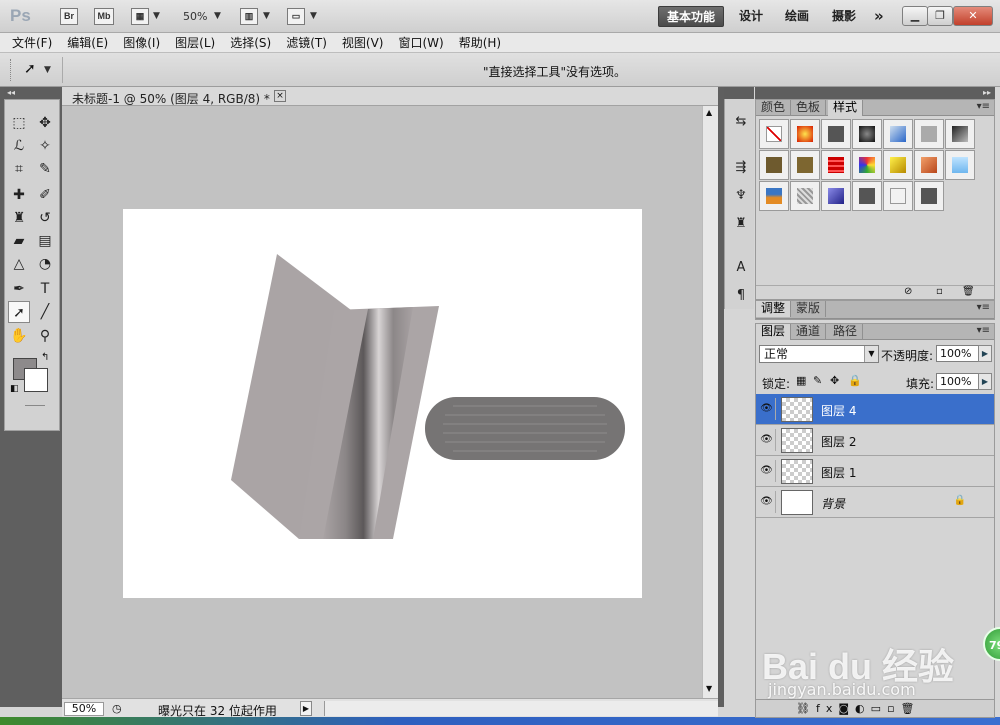 The image size is (1000, 725). Describe the element at coordinates (32, 42) in the screenshot. I see `menu-file: 文件(F)` at that location.